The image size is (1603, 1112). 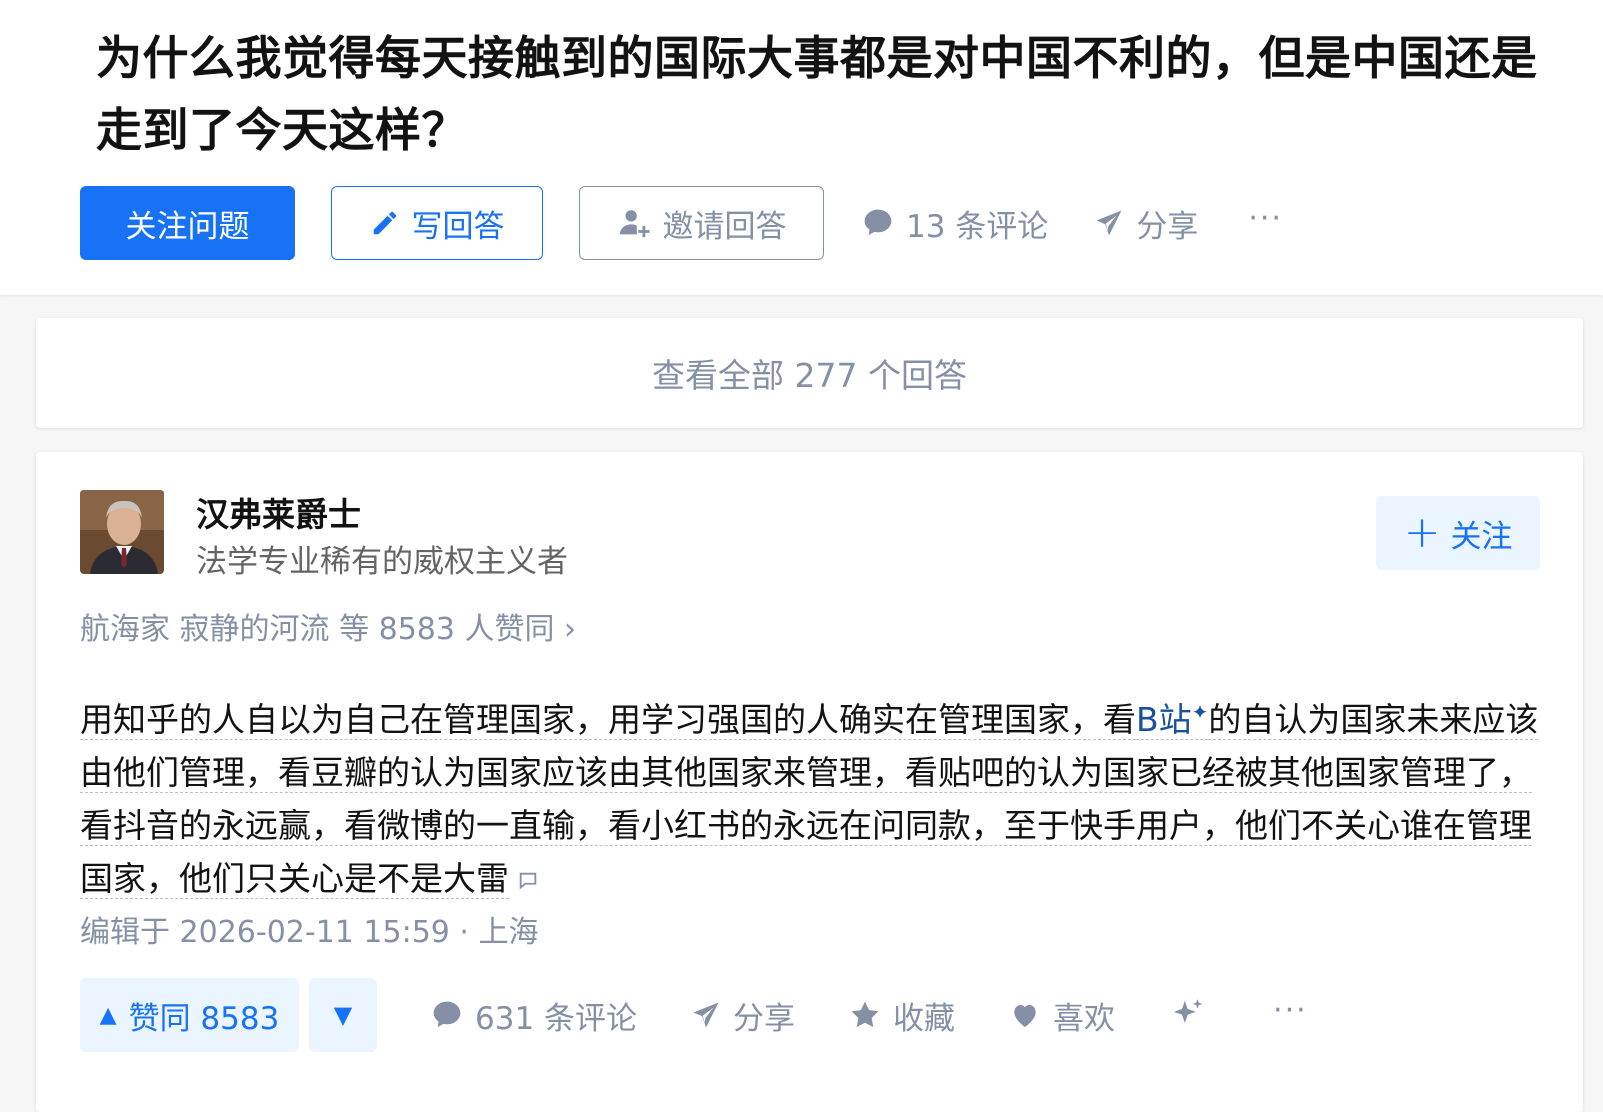 I want to click on answer-comments-button: 631 条评论, so click(x=534, y=1015).